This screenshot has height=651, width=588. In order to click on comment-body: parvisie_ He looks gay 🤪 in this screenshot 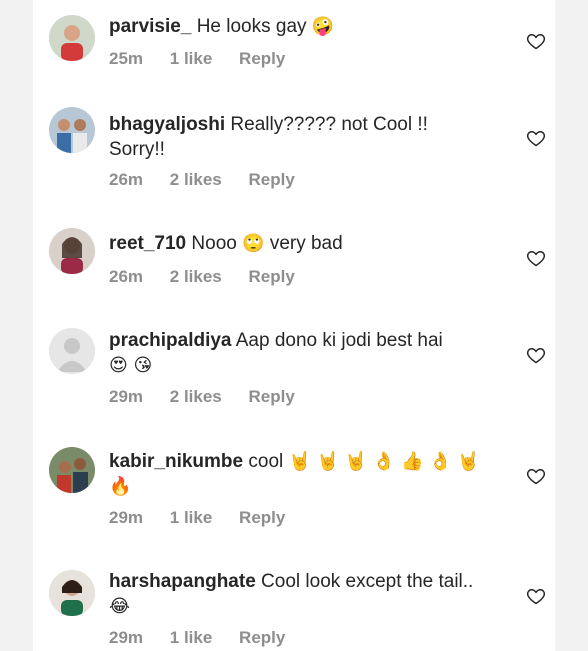, I will do `click(295, 26)`.